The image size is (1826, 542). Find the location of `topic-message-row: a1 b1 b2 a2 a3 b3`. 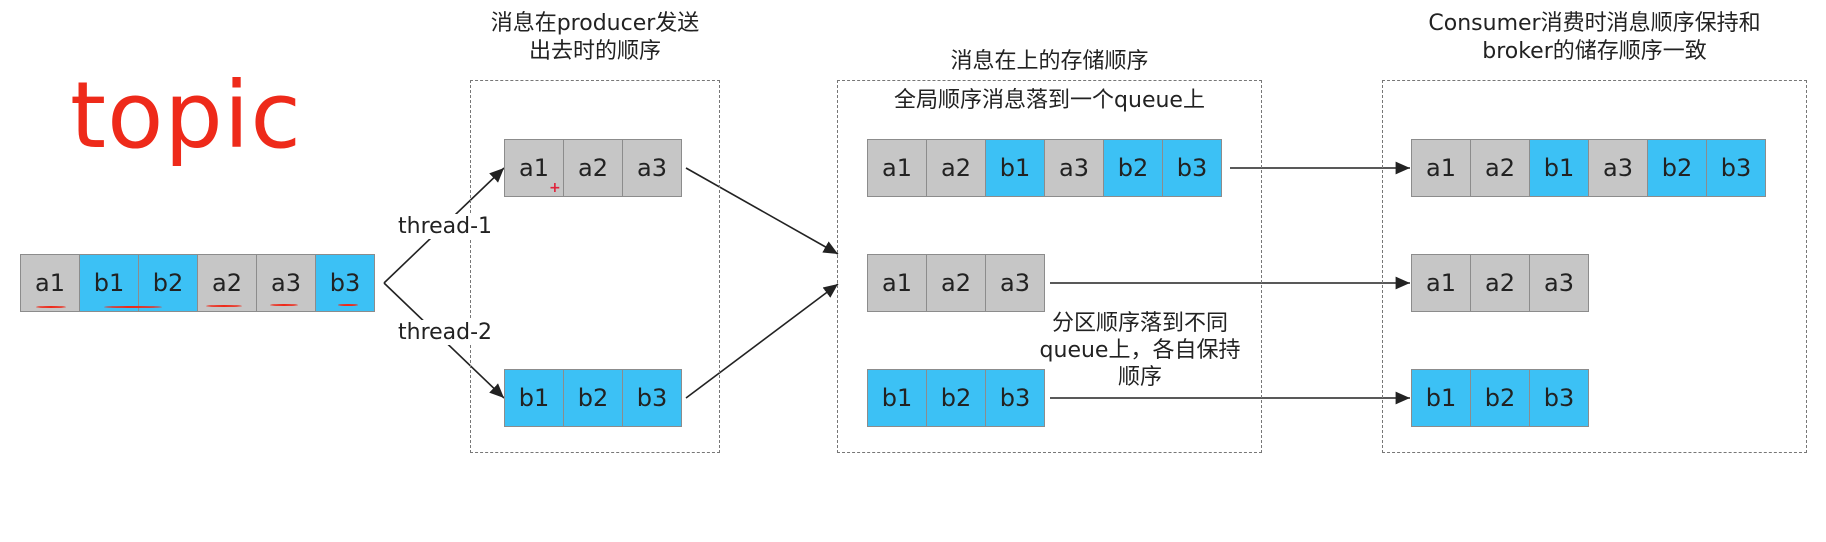

topic-message-row: a1 b1 b2 a2 a3 b3 is located at coordinates (197, 283).